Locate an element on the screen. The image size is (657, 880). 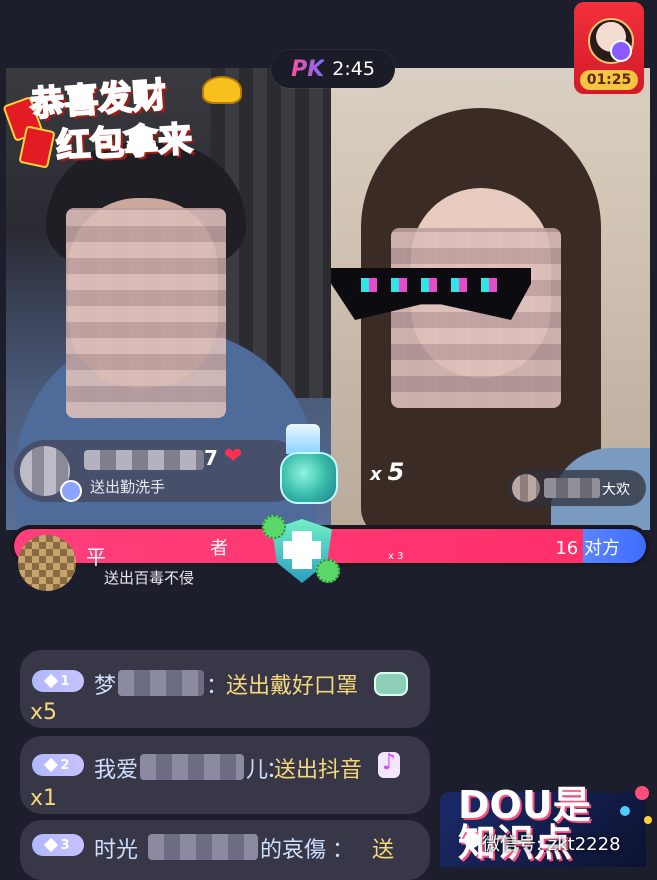
username: 梦 is located at coordinates (105, 684).